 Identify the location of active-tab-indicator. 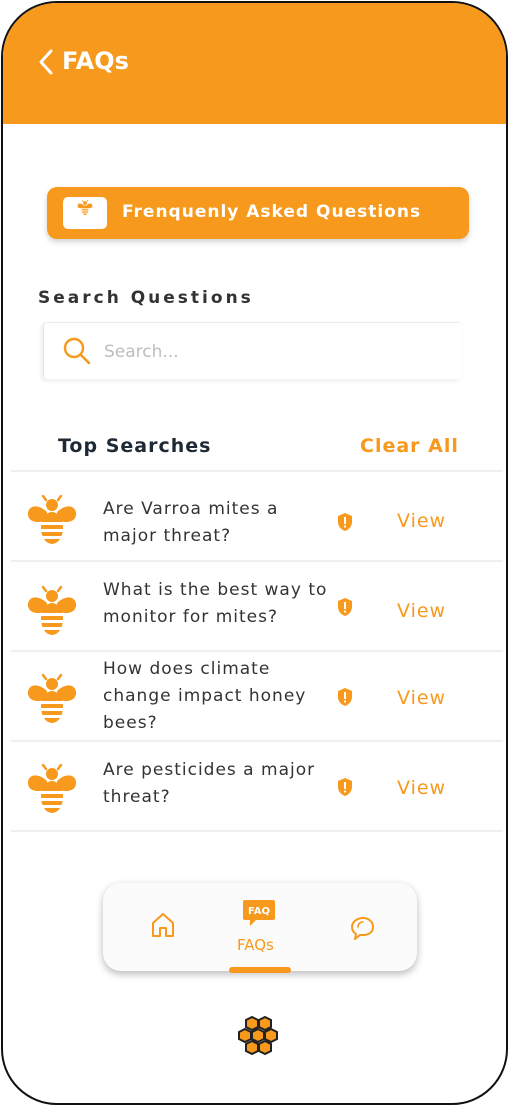
(260, 970).